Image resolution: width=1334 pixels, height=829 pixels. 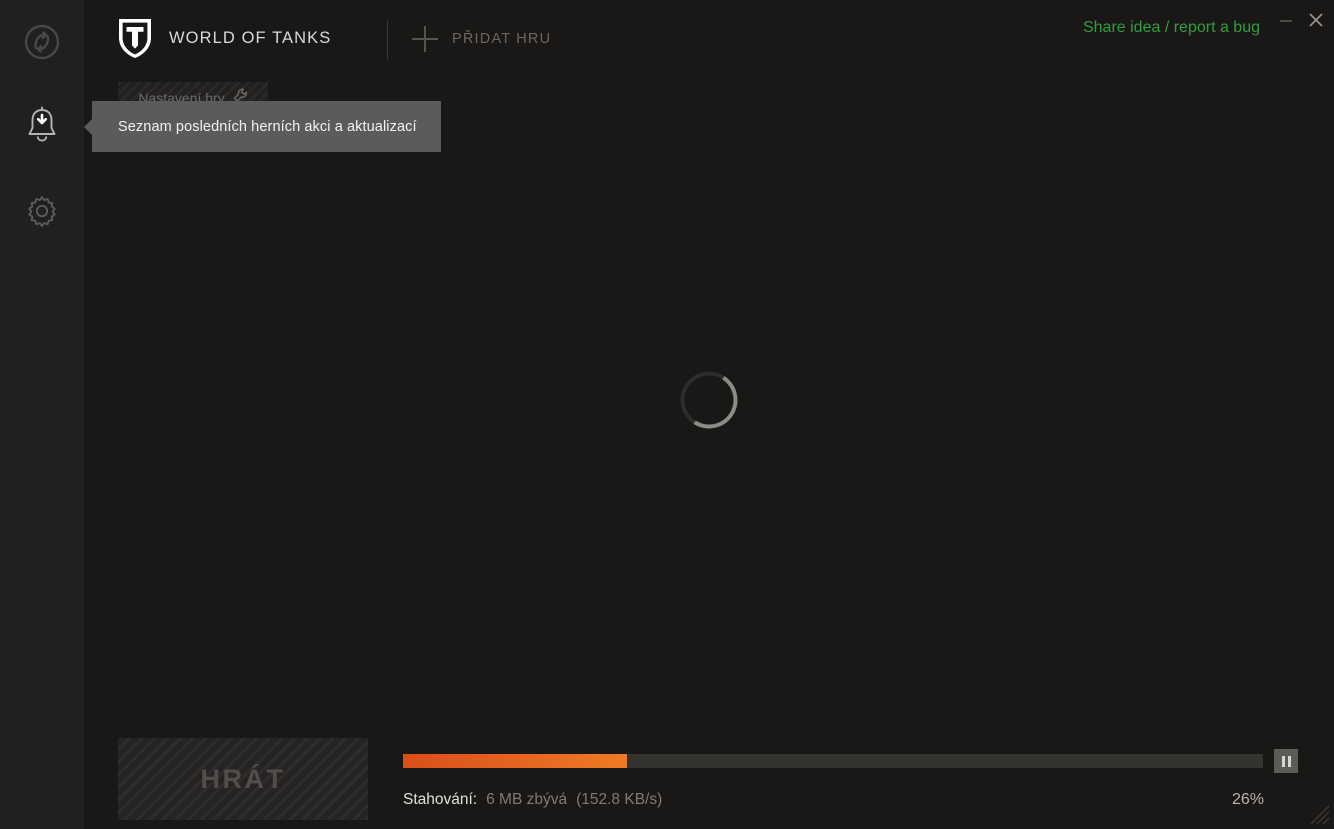 What do you see at coordinates (42, 414) in the screenshot?
I see `left-sidebar` at bounding box center [42, 414].